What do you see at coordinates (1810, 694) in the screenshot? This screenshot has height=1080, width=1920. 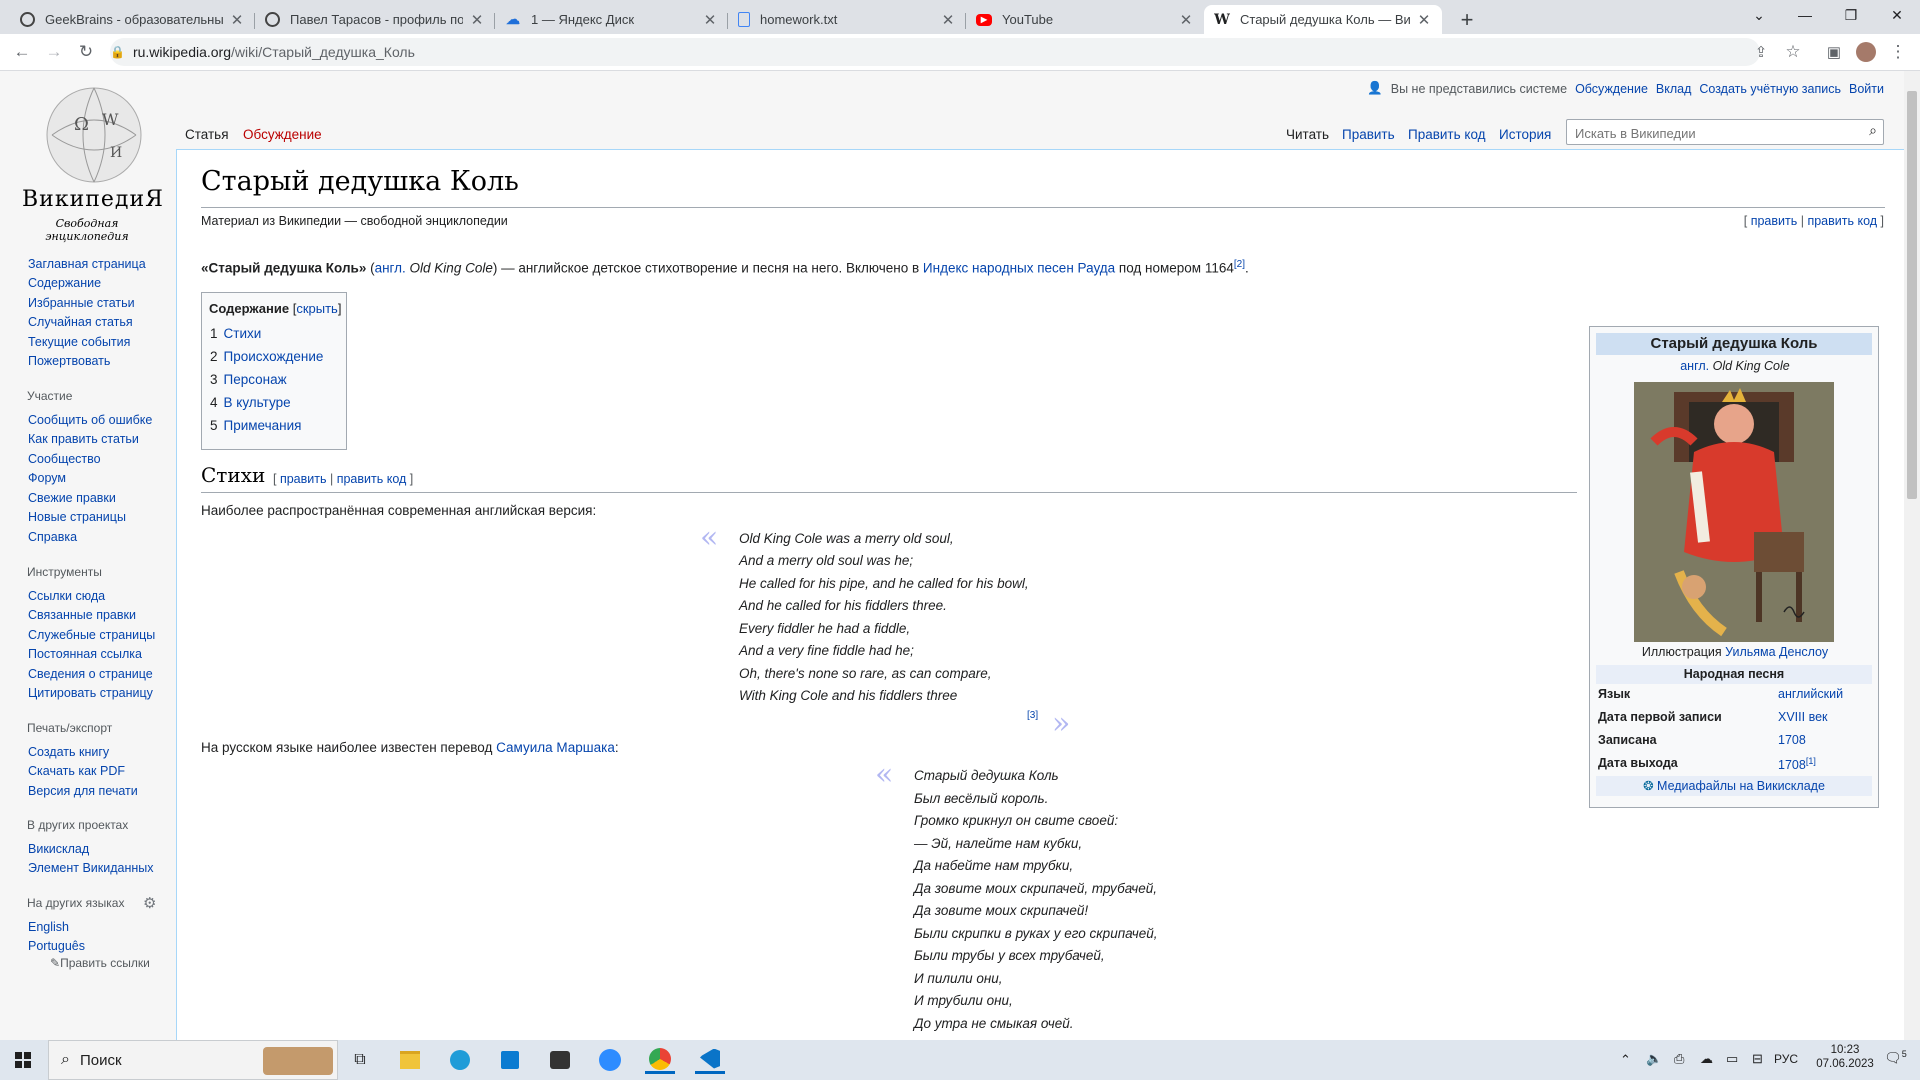 I see `infobox-value: английский` at bounding box center [1810, 694].